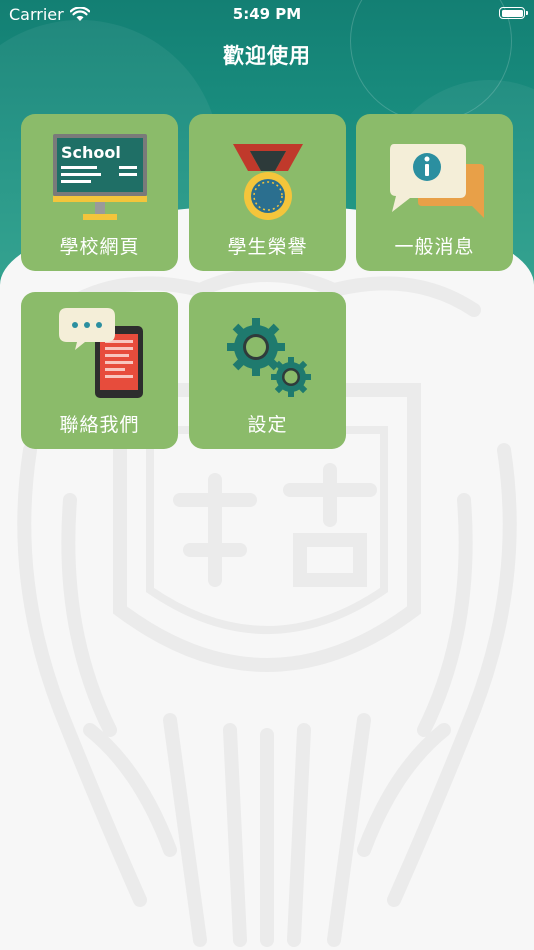  I want to click on clock: 5:49 PM, so click(267, 14).